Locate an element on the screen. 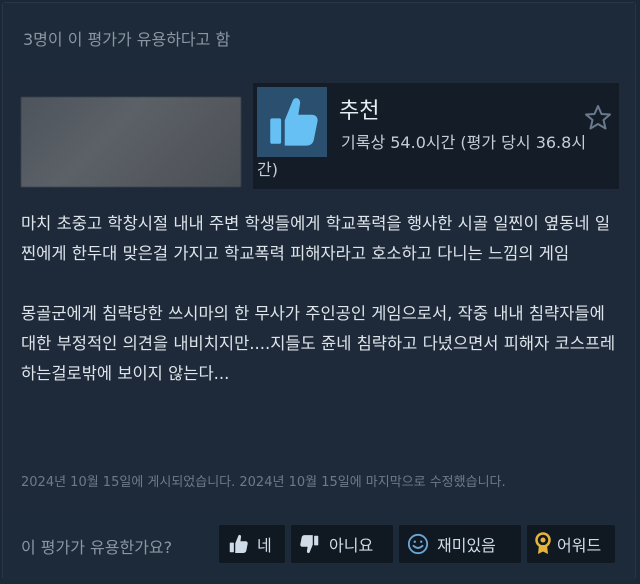 The image size is (640, 584). playtime-text: 기록상 54.0시간 (평가 당시 36.8시간) is located at coordinates (422, 156).